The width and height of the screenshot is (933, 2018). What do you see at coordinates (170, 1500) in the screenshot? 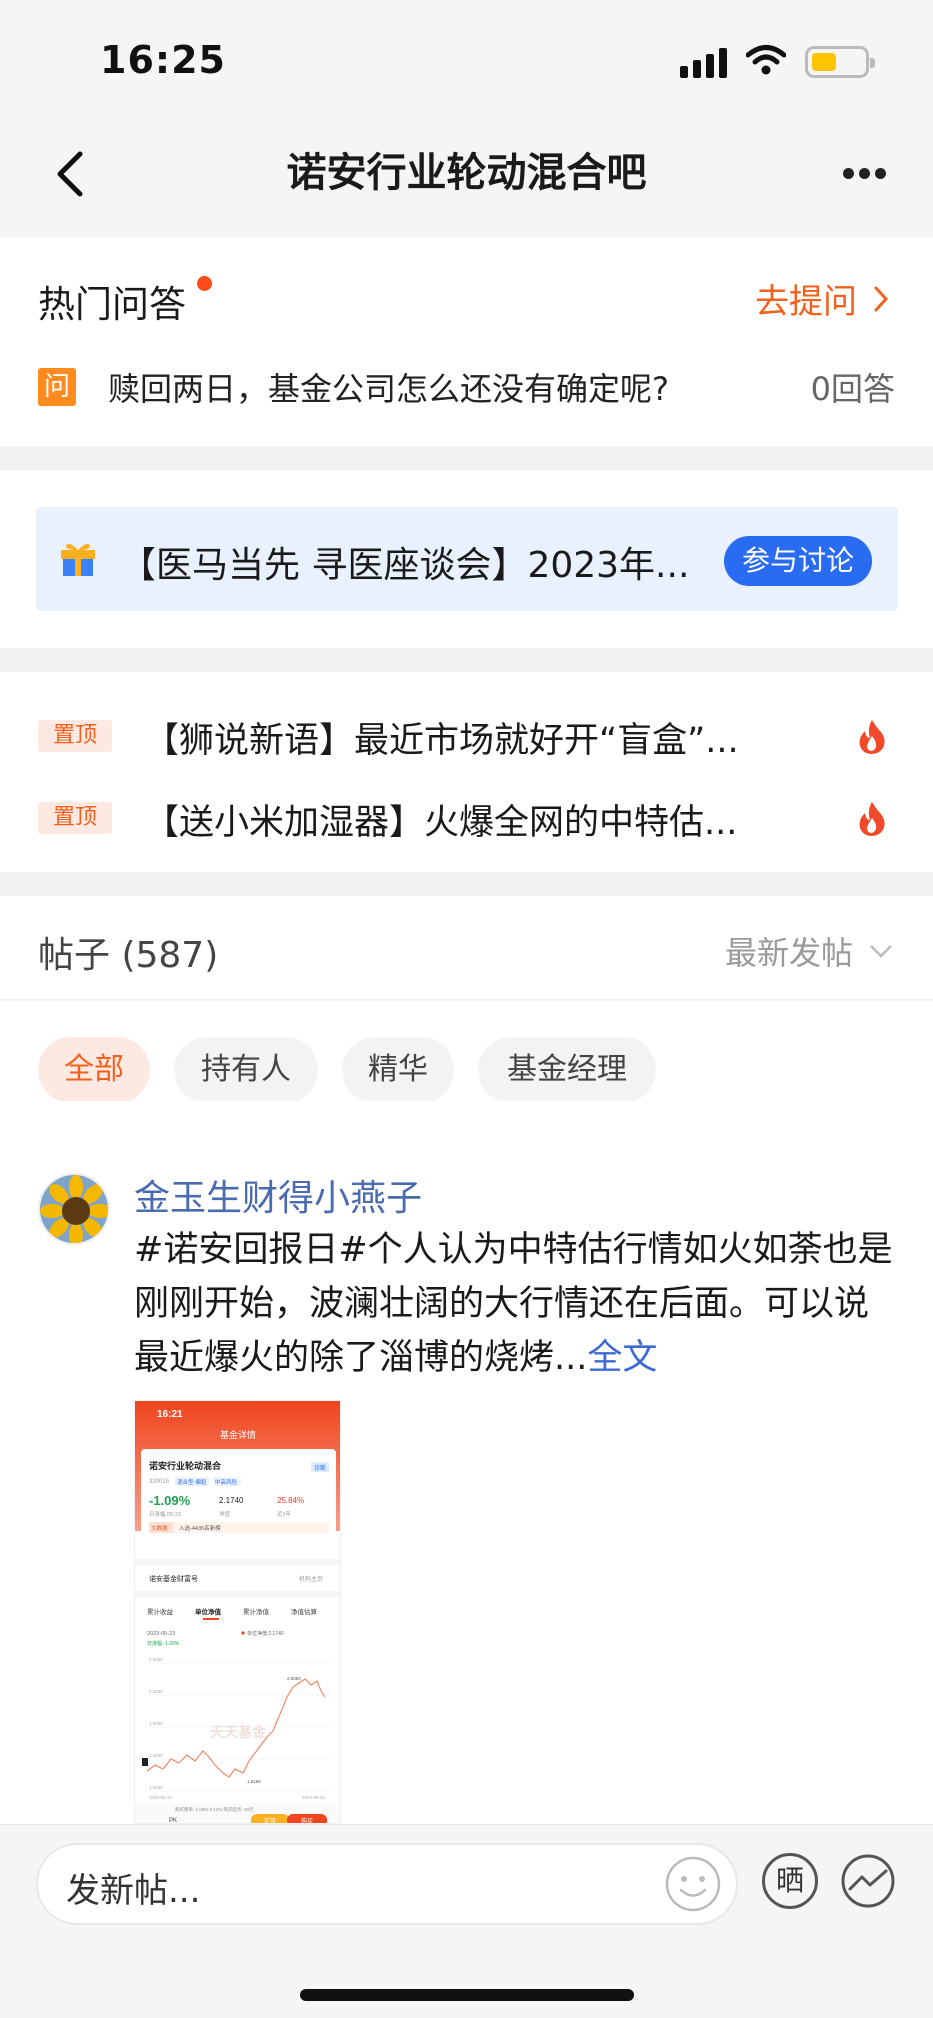
I see `thumb-change: -1.09%` at bounding box center [170, 1500].